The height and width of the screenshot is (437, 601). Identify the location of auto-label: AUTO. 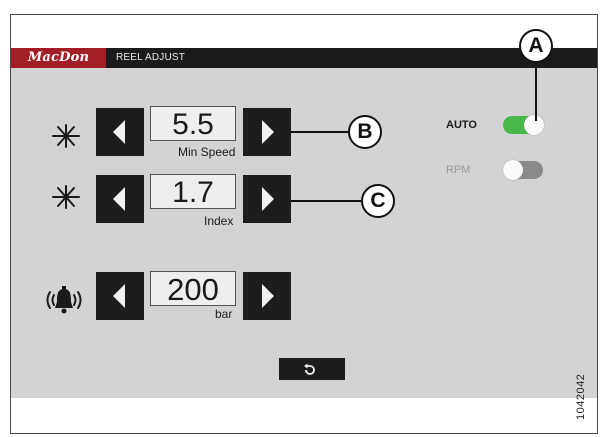
(461, 125).